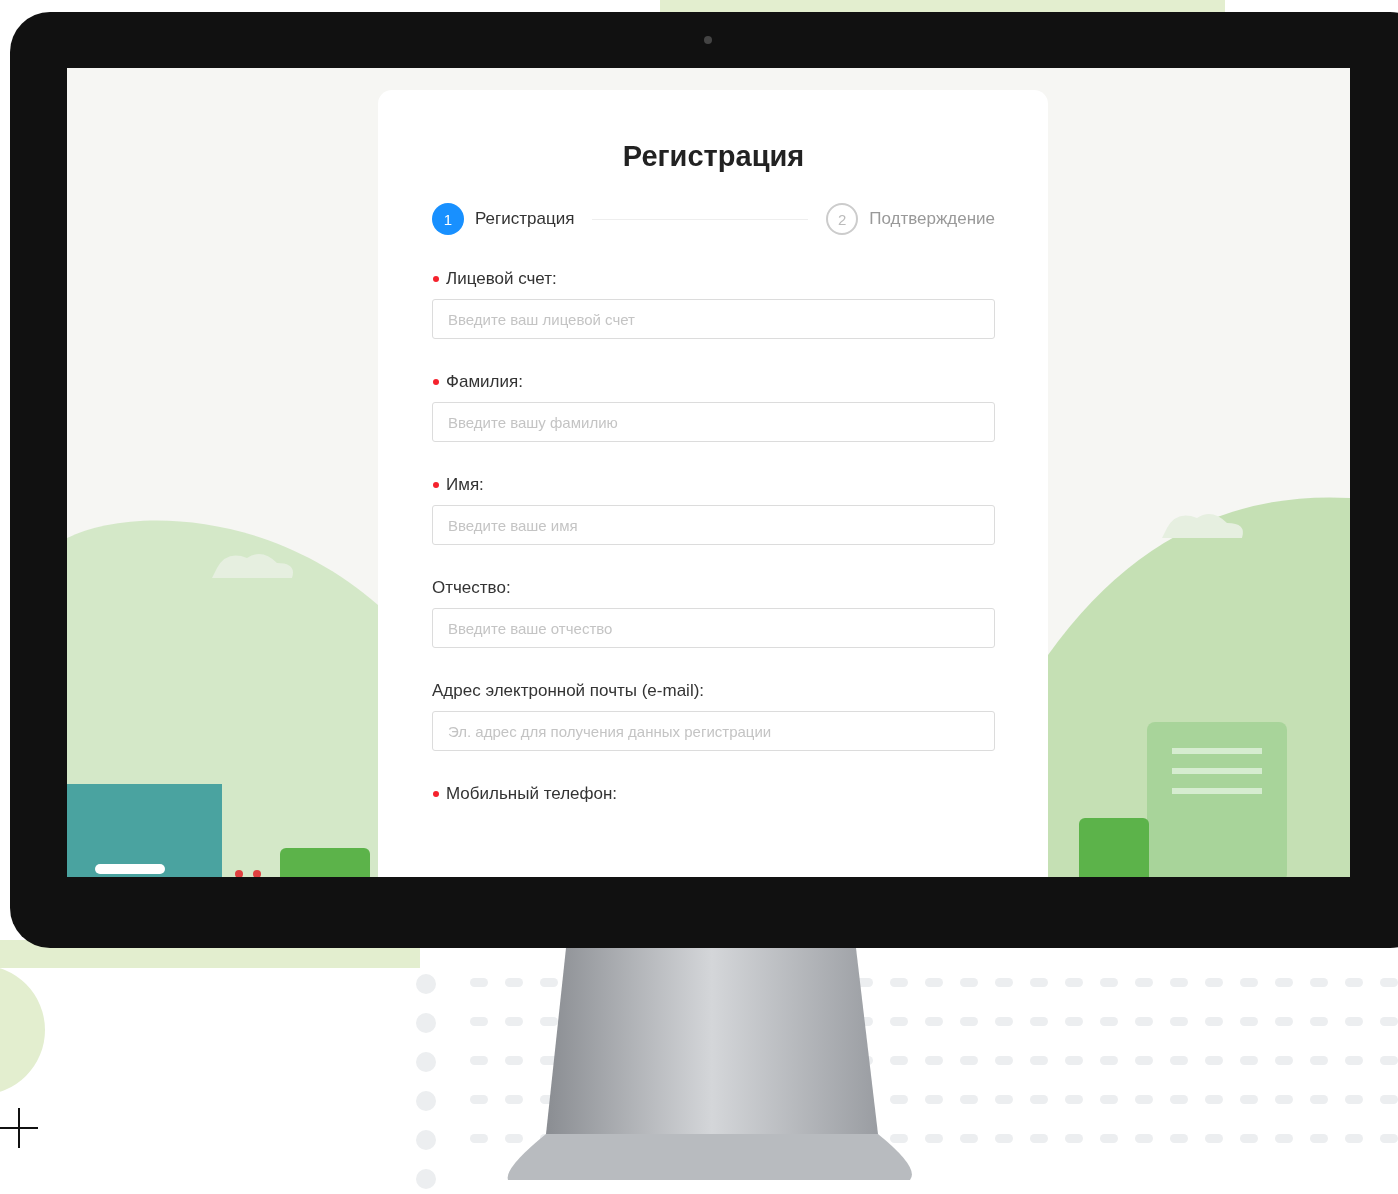 Image resolution: width=1398 pixels, height=1194 pixels. I want to click on field-label: Адрес электронной почты (e-mail):, so click(568, 691).